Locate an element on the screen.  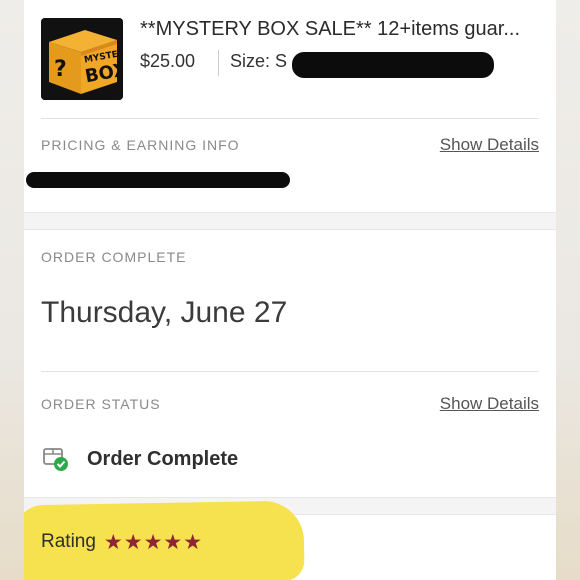
order-complete-section-label: ORDER COMPLETE is located at coordinates (114, 257).